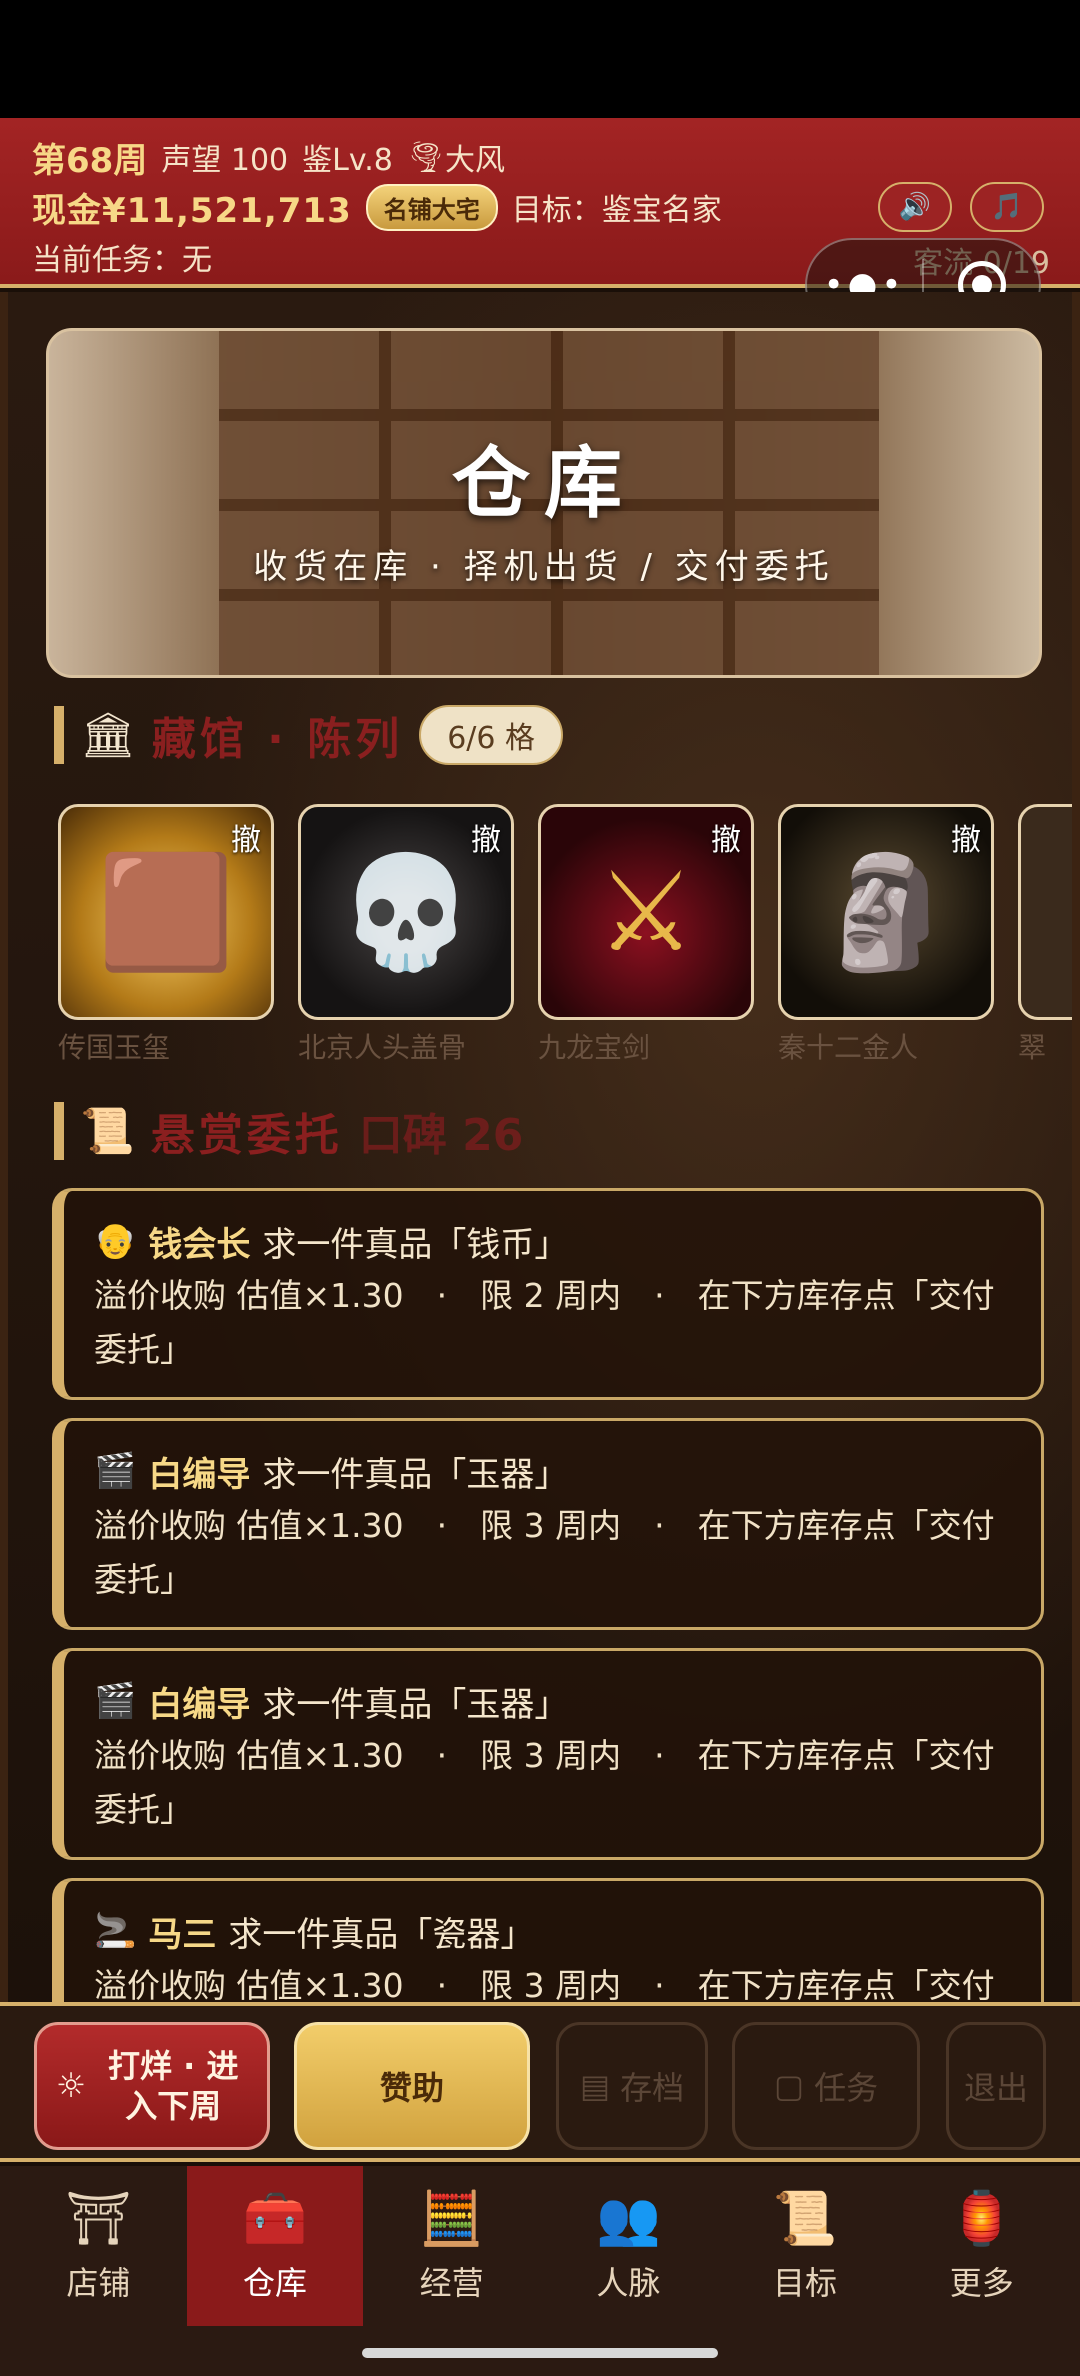 Image resolution: width=1080 pixels, height=2376 pixels. Describe the element at coordinates (1032, 1047) in the screenshot. I see `exhibit-name: 翠` at that location.